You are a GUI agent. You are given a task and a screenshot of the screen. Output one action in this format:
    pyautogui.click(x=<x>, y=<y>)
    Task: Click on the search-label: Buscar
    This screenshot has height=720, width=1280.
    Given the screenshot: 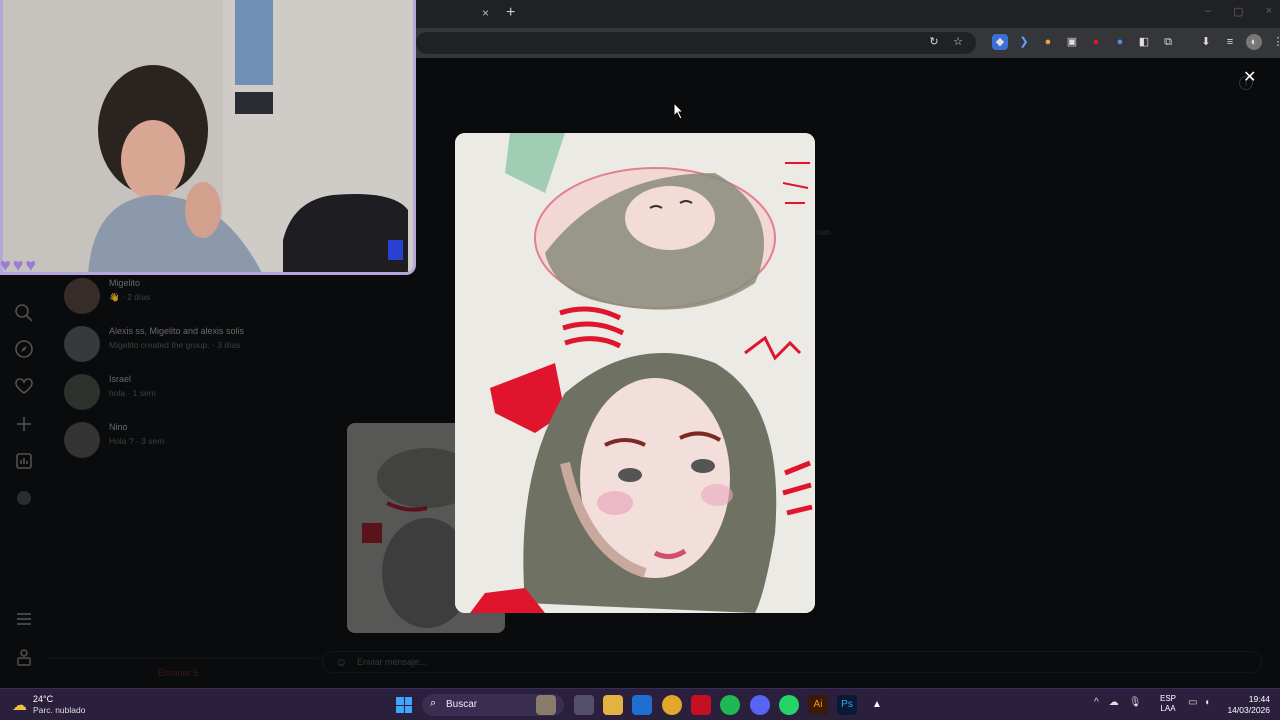 What is the action you would take?
    pyautogui.click(x=462, y=704)
    